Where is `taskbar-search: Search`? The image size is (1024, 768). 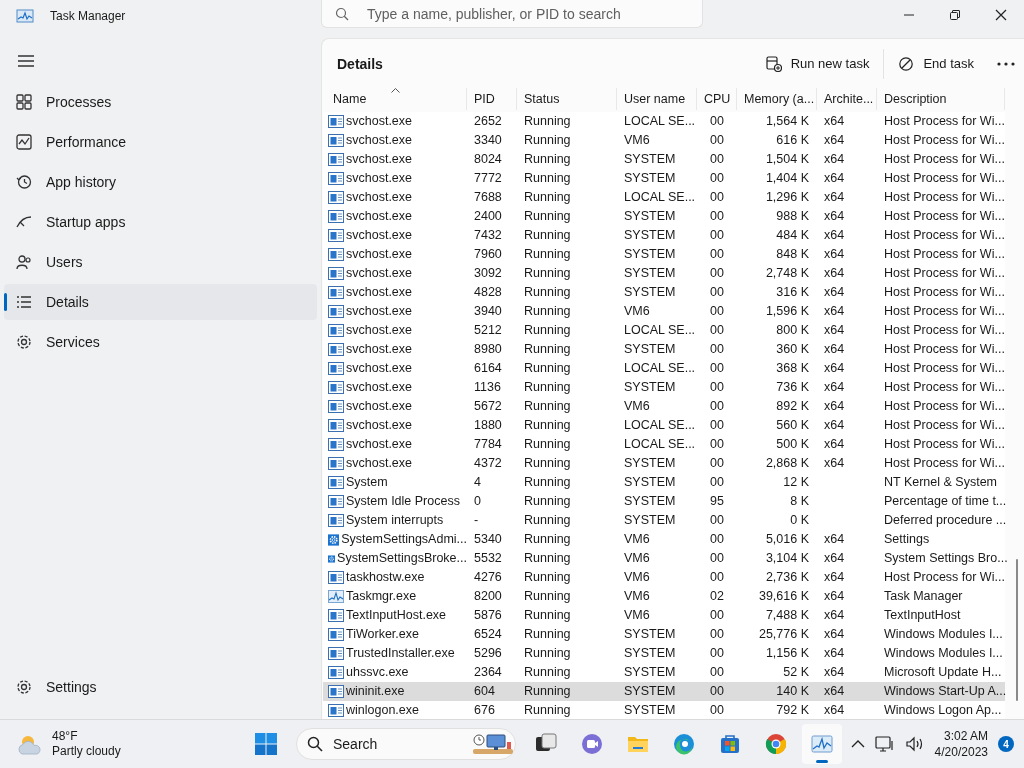
taskbar-search: Search is located at coordinates (406, 744).